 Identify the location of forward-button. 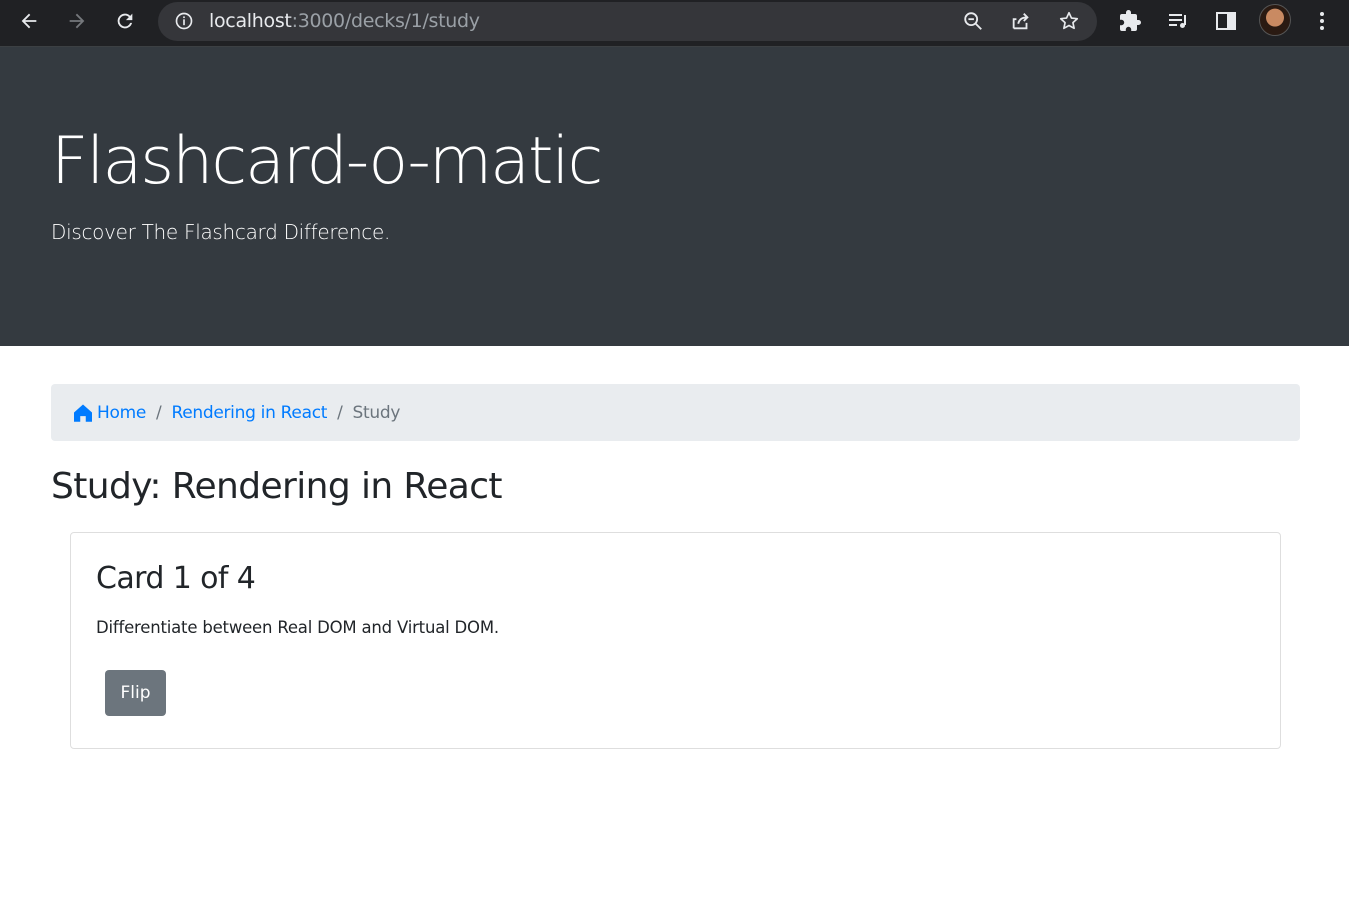
(77, 21).